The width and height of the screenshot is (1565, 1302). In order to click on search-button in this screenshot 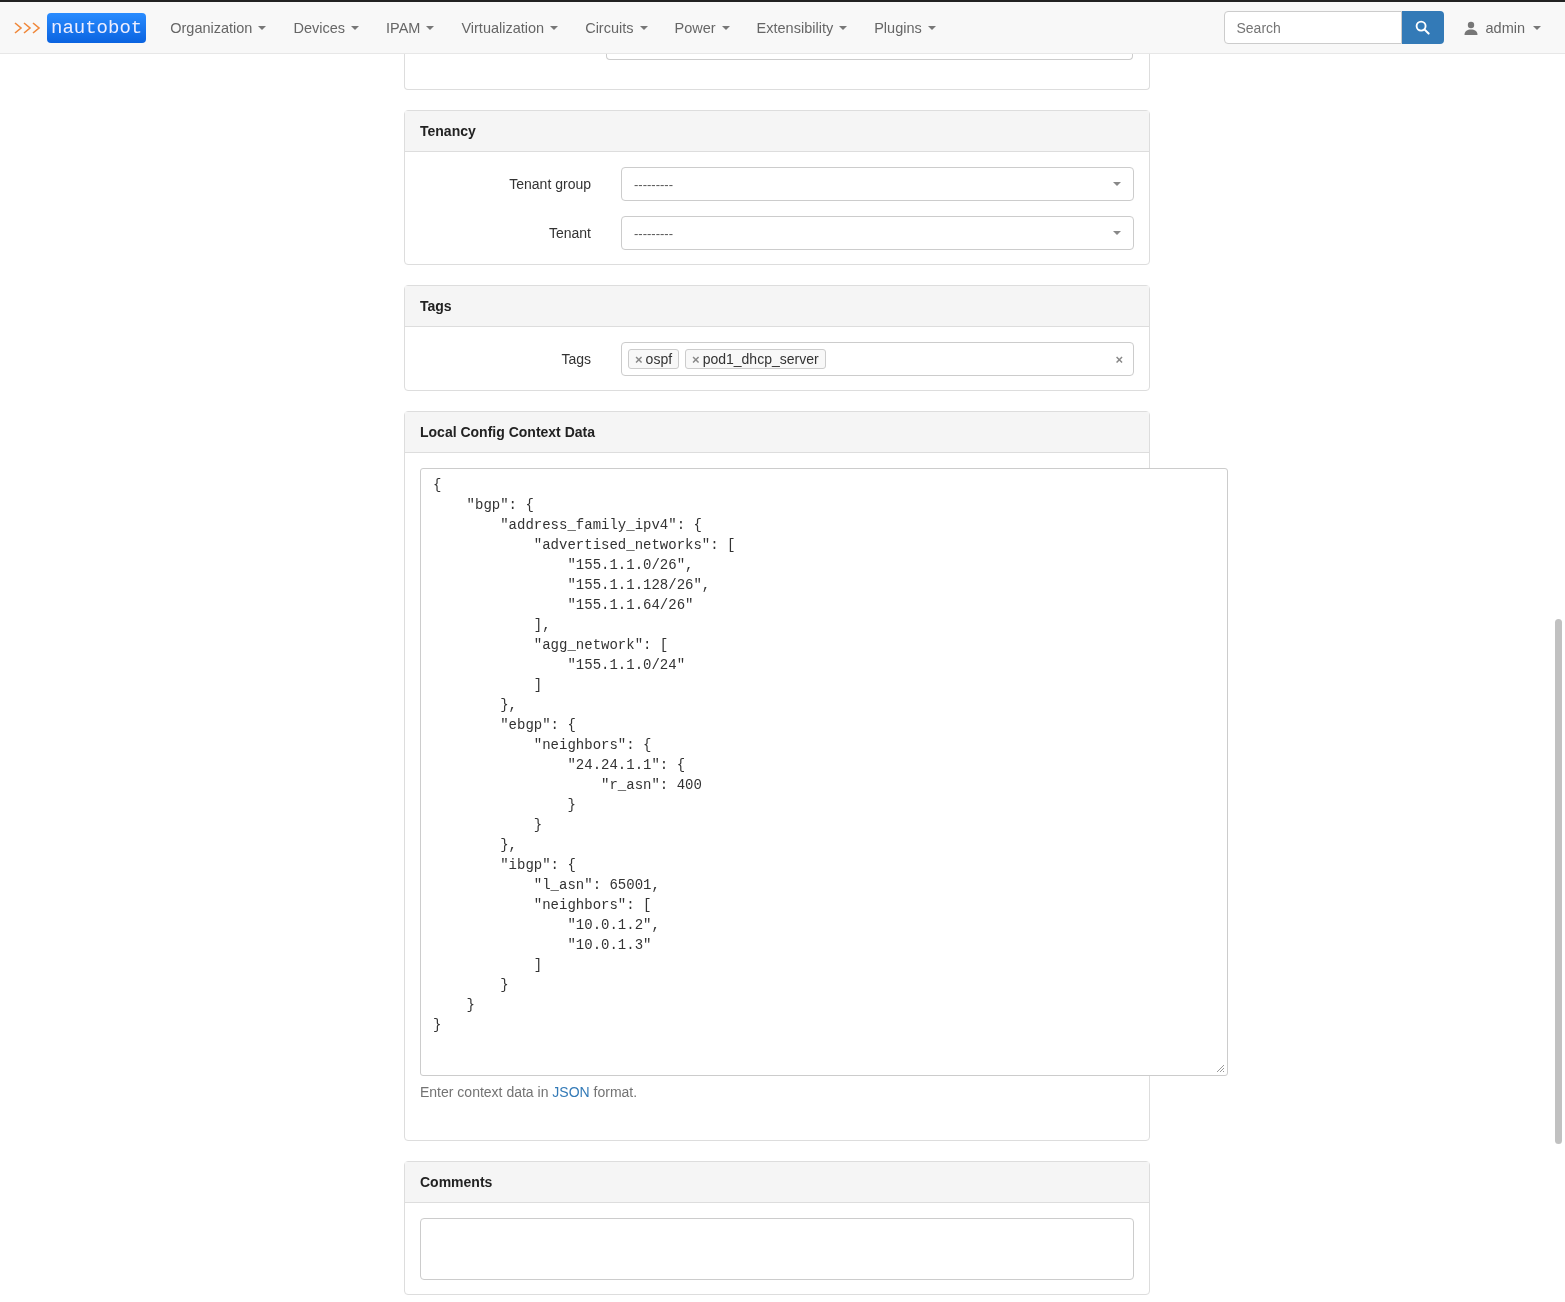, I will do `click(1422, 27)`.